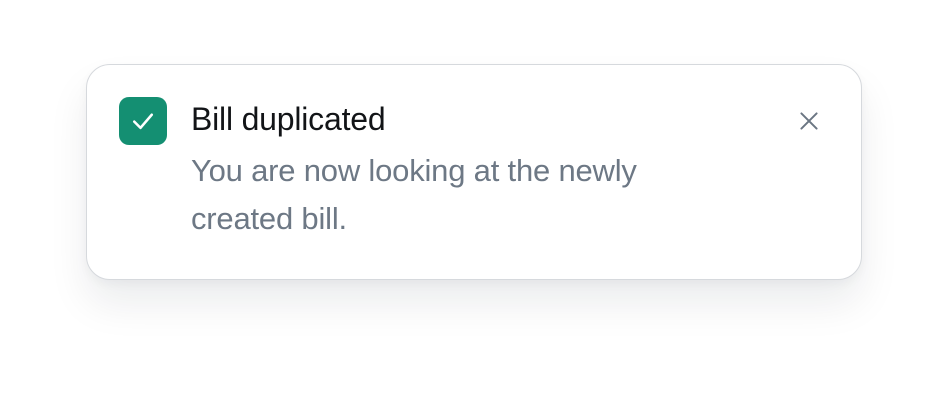  I want to click on close-icon, so click(809, 121).